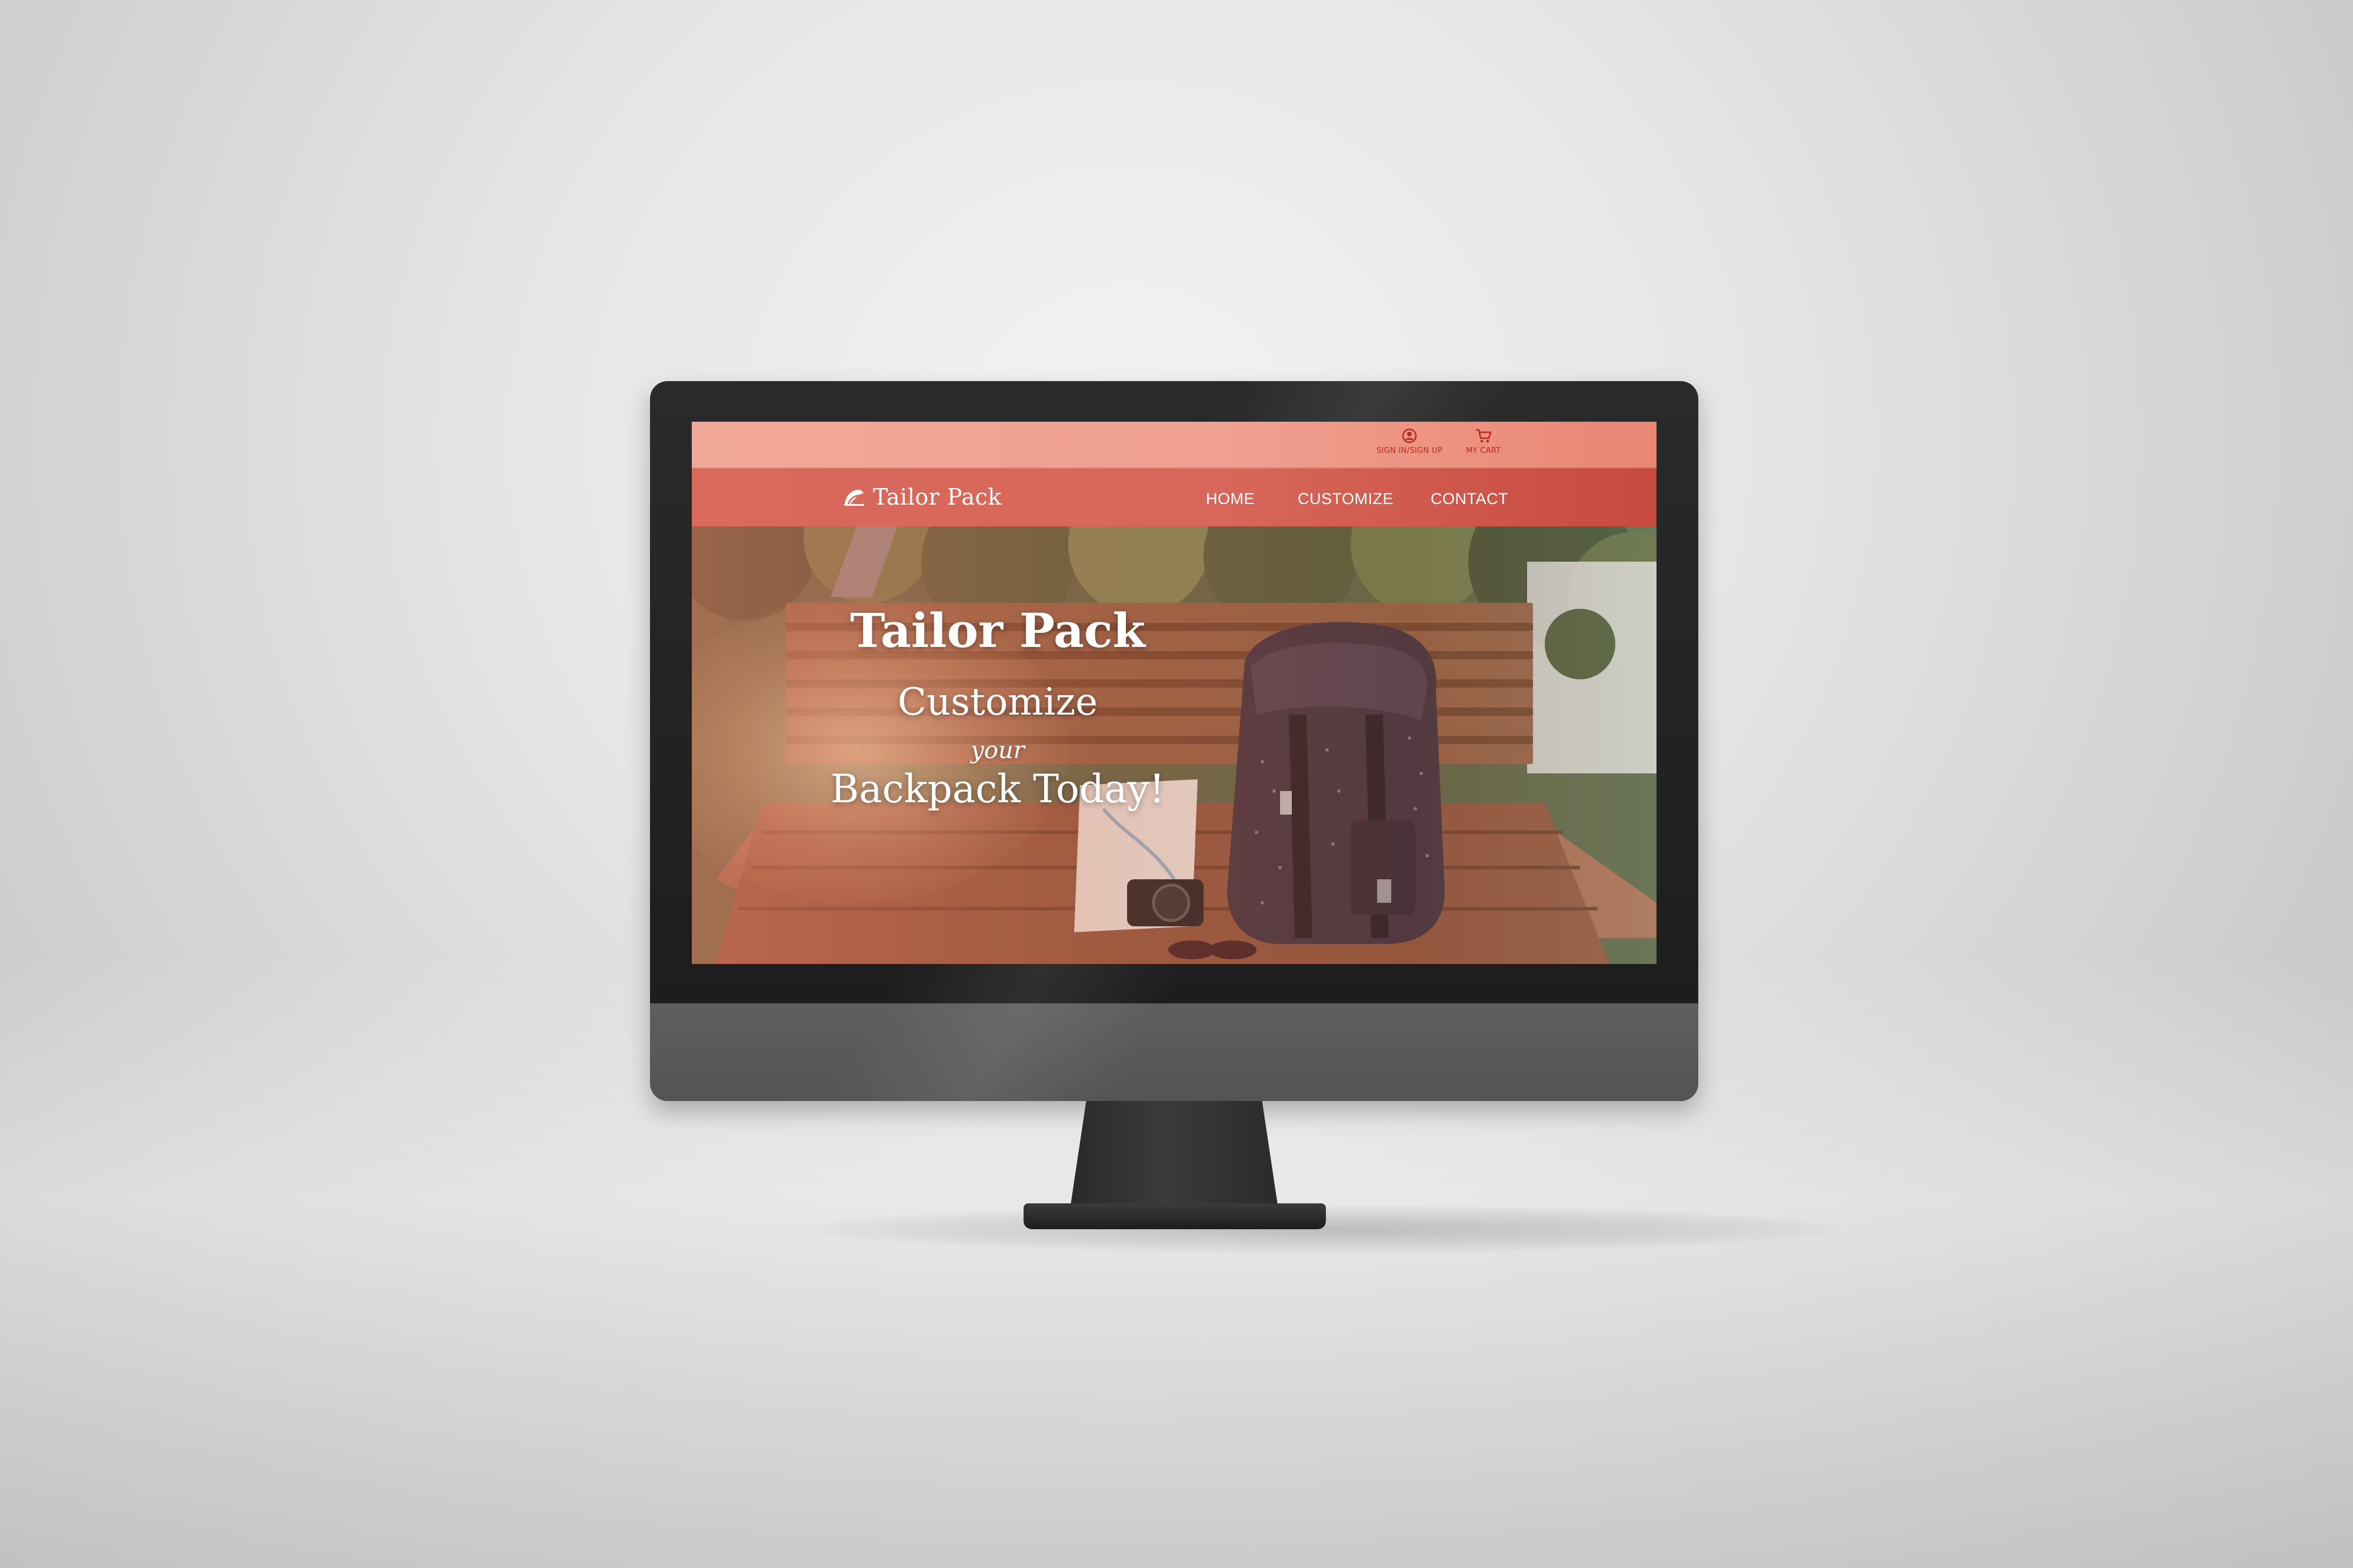 The width and height of the screenshot is (2353, 1568). Describe the element at coordinates (1175, 1216) in the screenshot. I see `monitor-stand-foot` at that location.